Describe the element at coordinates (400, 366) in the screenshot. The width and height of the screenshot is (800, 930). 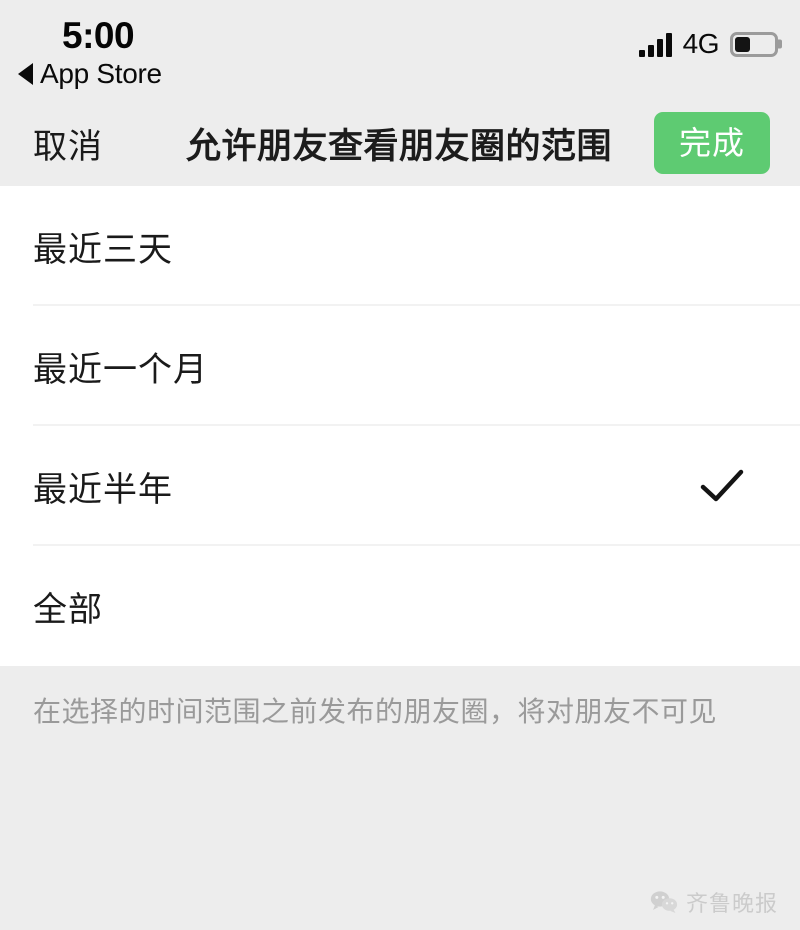
I see `option-row: 最近一个月` at that location.